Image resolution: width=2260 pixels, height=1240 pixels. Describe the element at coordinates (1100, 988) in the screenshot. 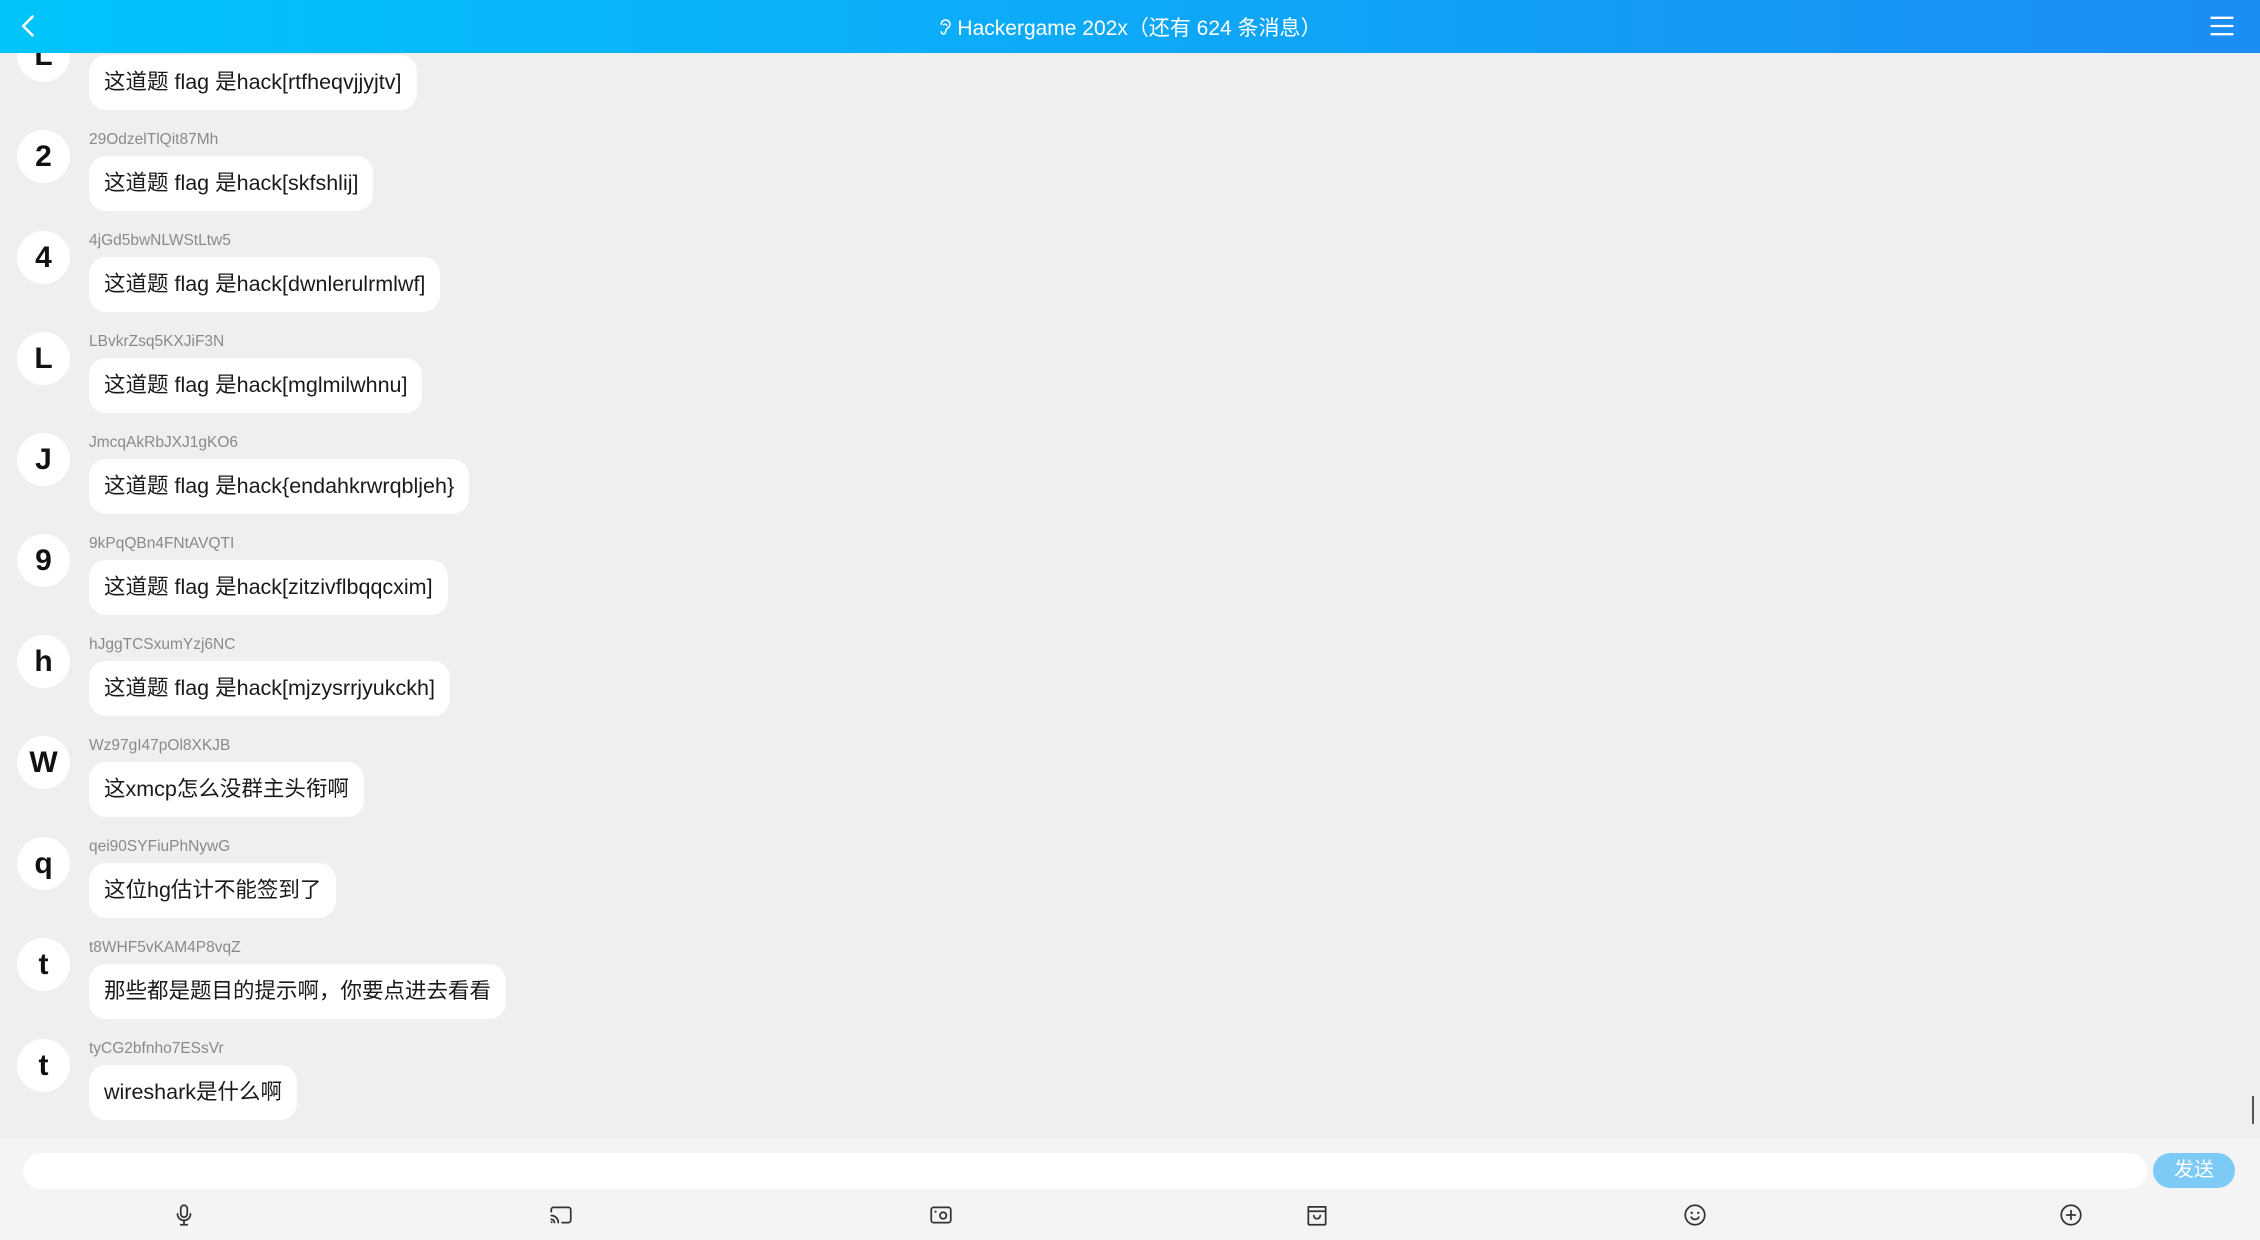

I see `message-row: t t8WHF5vKAM4P8vqZ 那些都是题目的提示啊，你要点进去看看` at that location.